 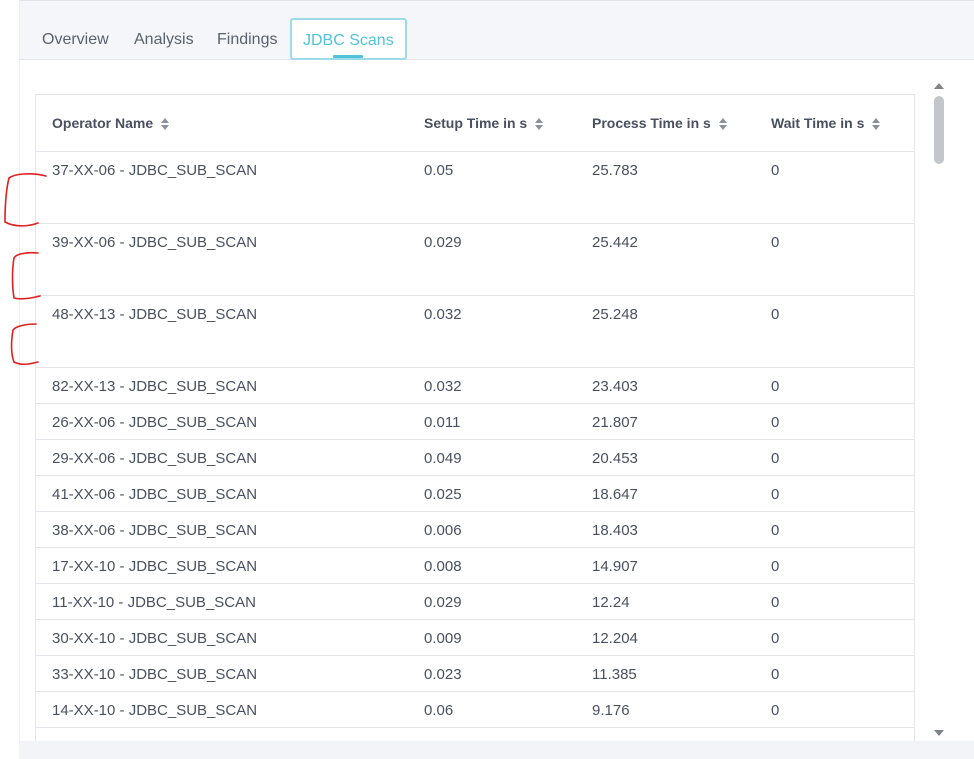 I want to click on tab-analysis: Analysis, so click(x=164, y=40).